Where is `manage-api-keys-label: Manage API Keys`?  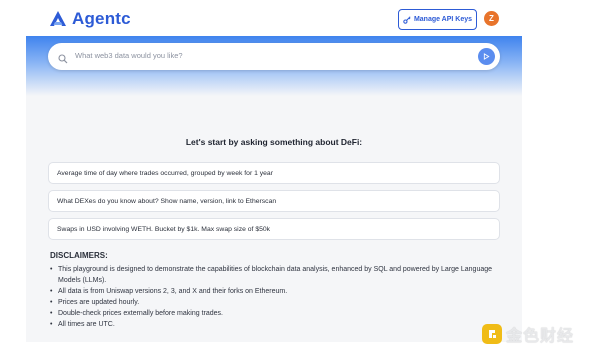
manage-api-keys-label: Manage API Keys is located at coordinates (443, 19).